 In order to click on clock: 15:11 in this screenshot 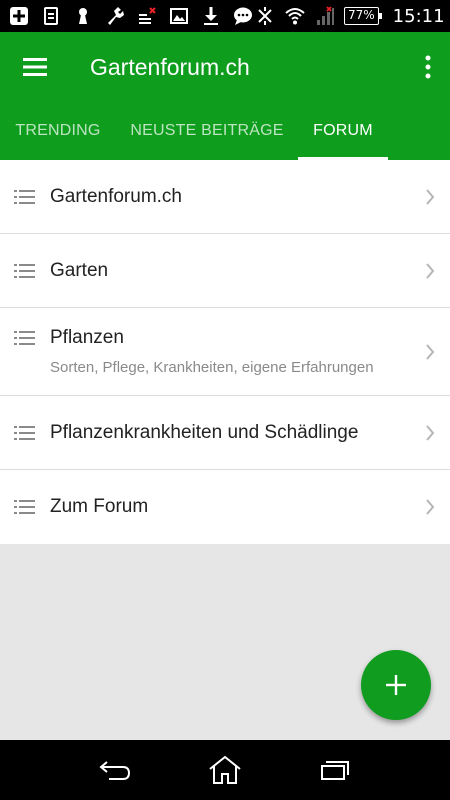, I will do `click(418, 16)`.